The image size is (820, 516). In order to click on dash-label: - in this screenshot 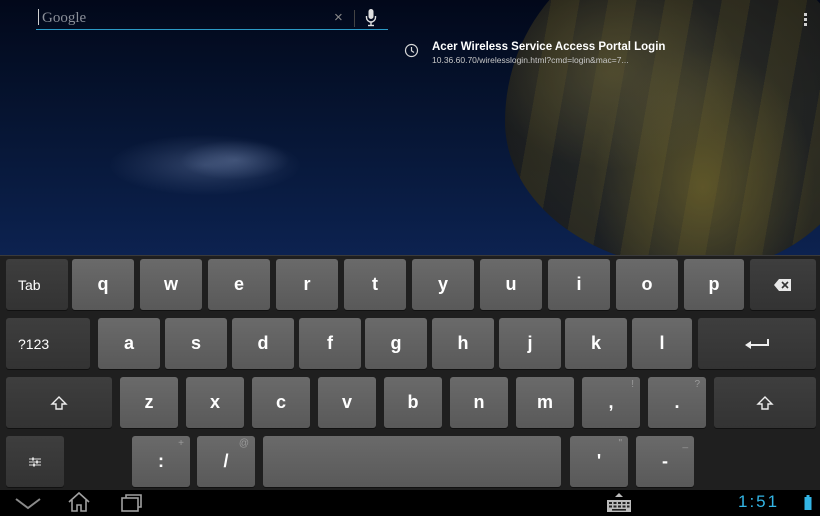, I will do `click(665, 461)`.